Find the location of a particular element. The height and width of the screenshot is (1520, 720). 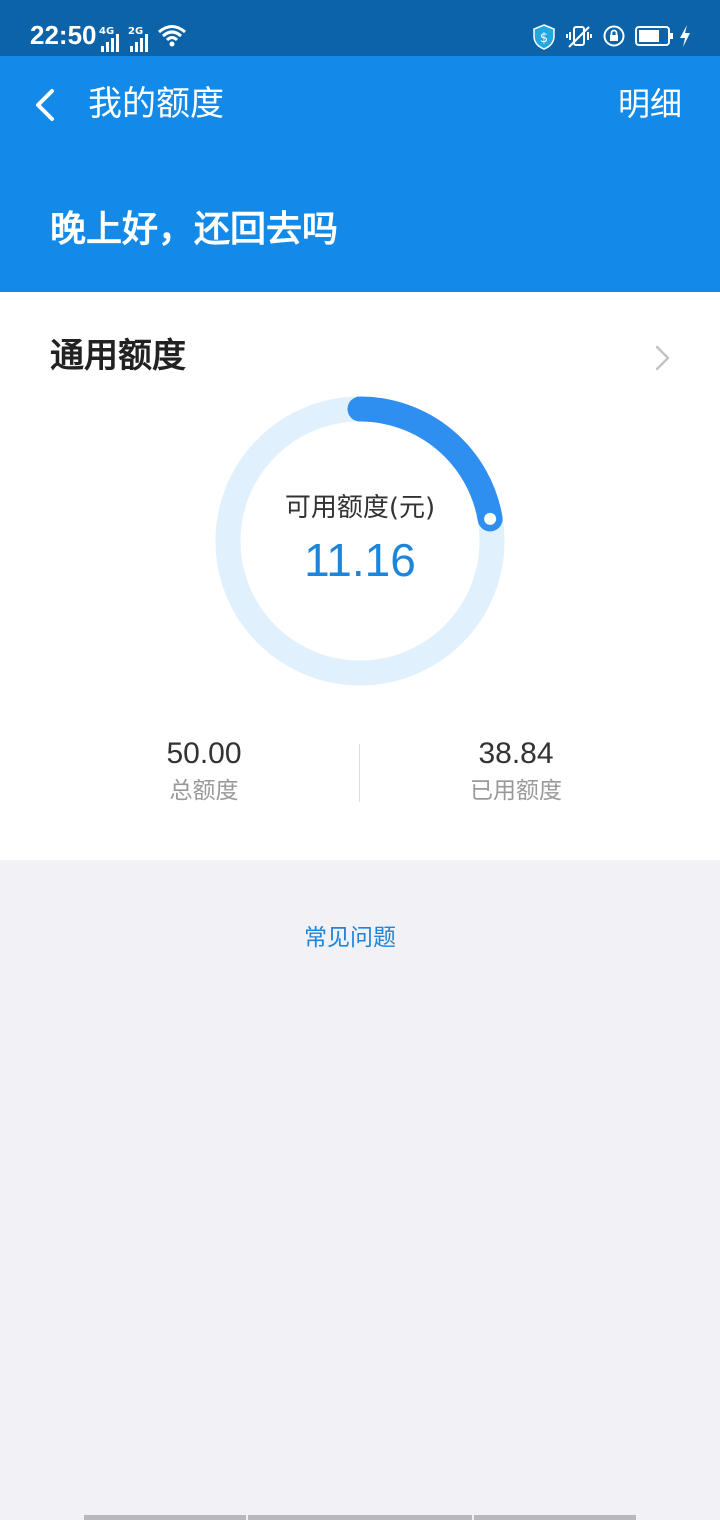

status-right-icons: $ is located at coordinates (612, 38).